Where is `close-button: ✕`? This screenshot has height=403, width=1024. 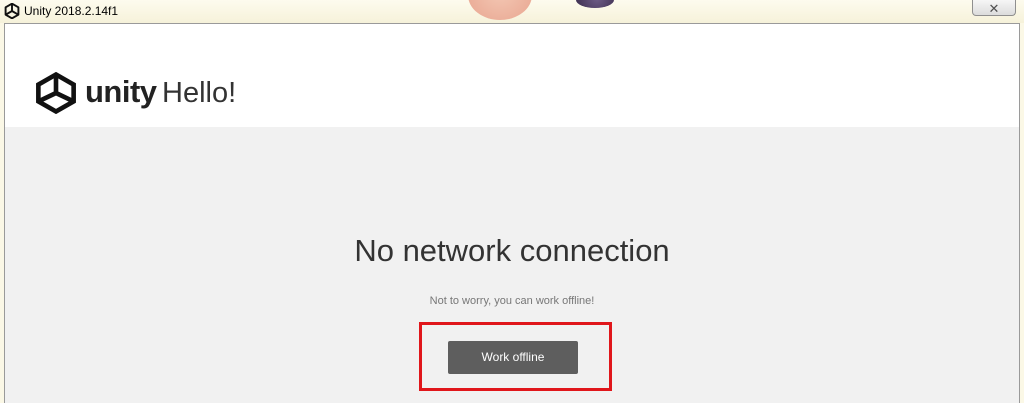
close-button: ✕ is located at coordinates (994, 8).